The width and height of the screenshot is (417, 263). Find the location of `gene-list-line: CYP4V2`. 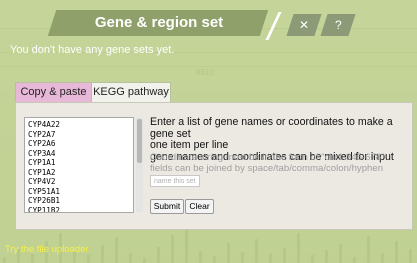

gene-list-line: CYP4V2 is located at coordinates (42, 181).